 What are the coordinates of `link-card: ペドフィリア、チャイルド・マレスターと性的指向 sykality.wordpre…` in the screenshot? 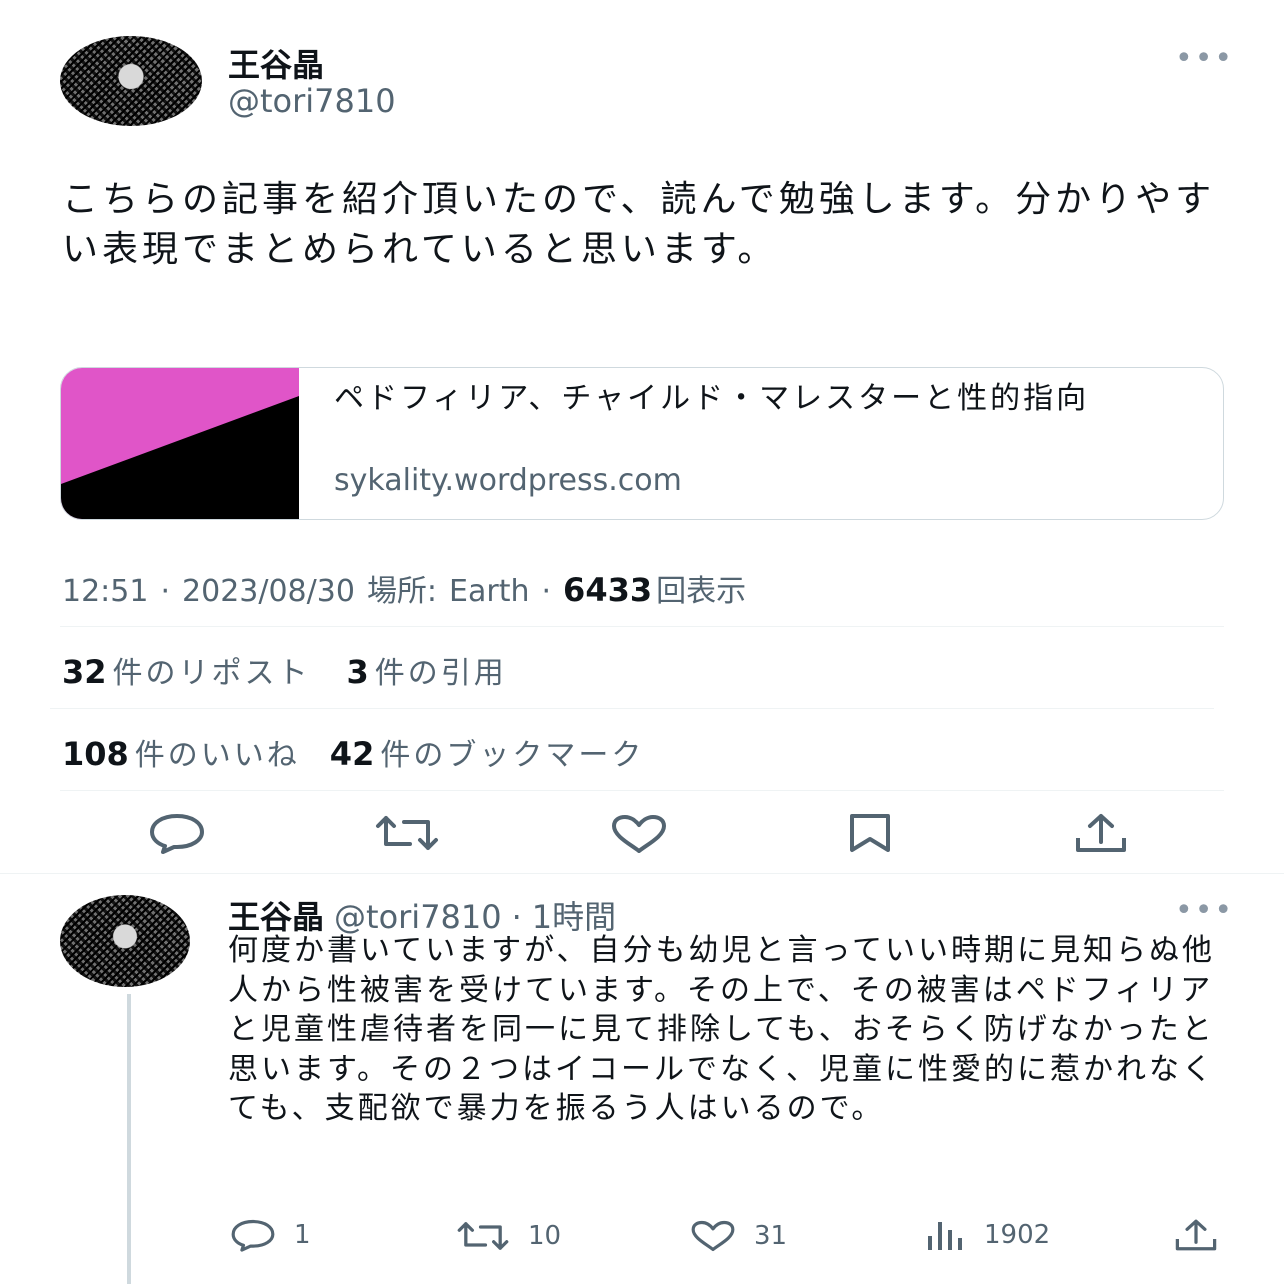 It's located at (642, 443).